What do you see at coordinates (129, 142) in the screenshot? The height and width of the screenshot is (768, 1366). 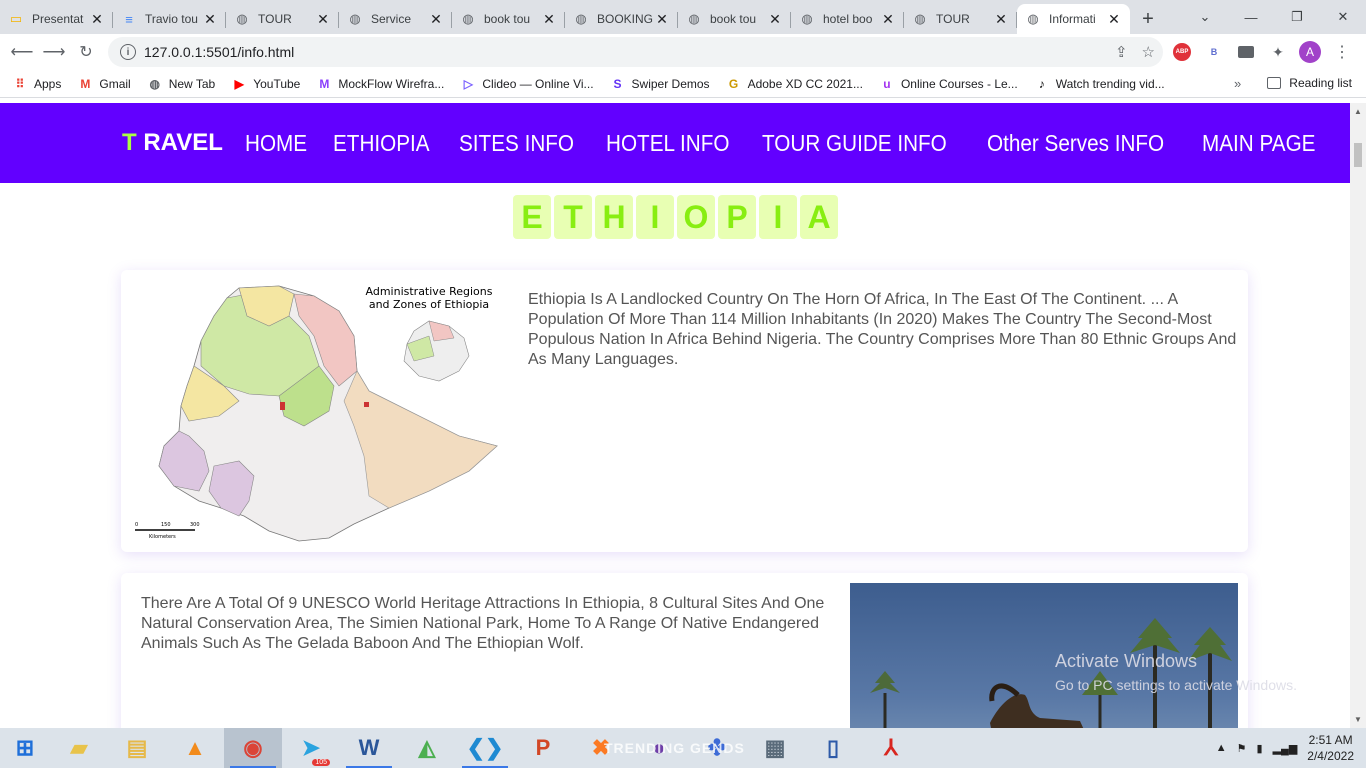 I see `logo-initial: T` at bounding box center [129, 142].